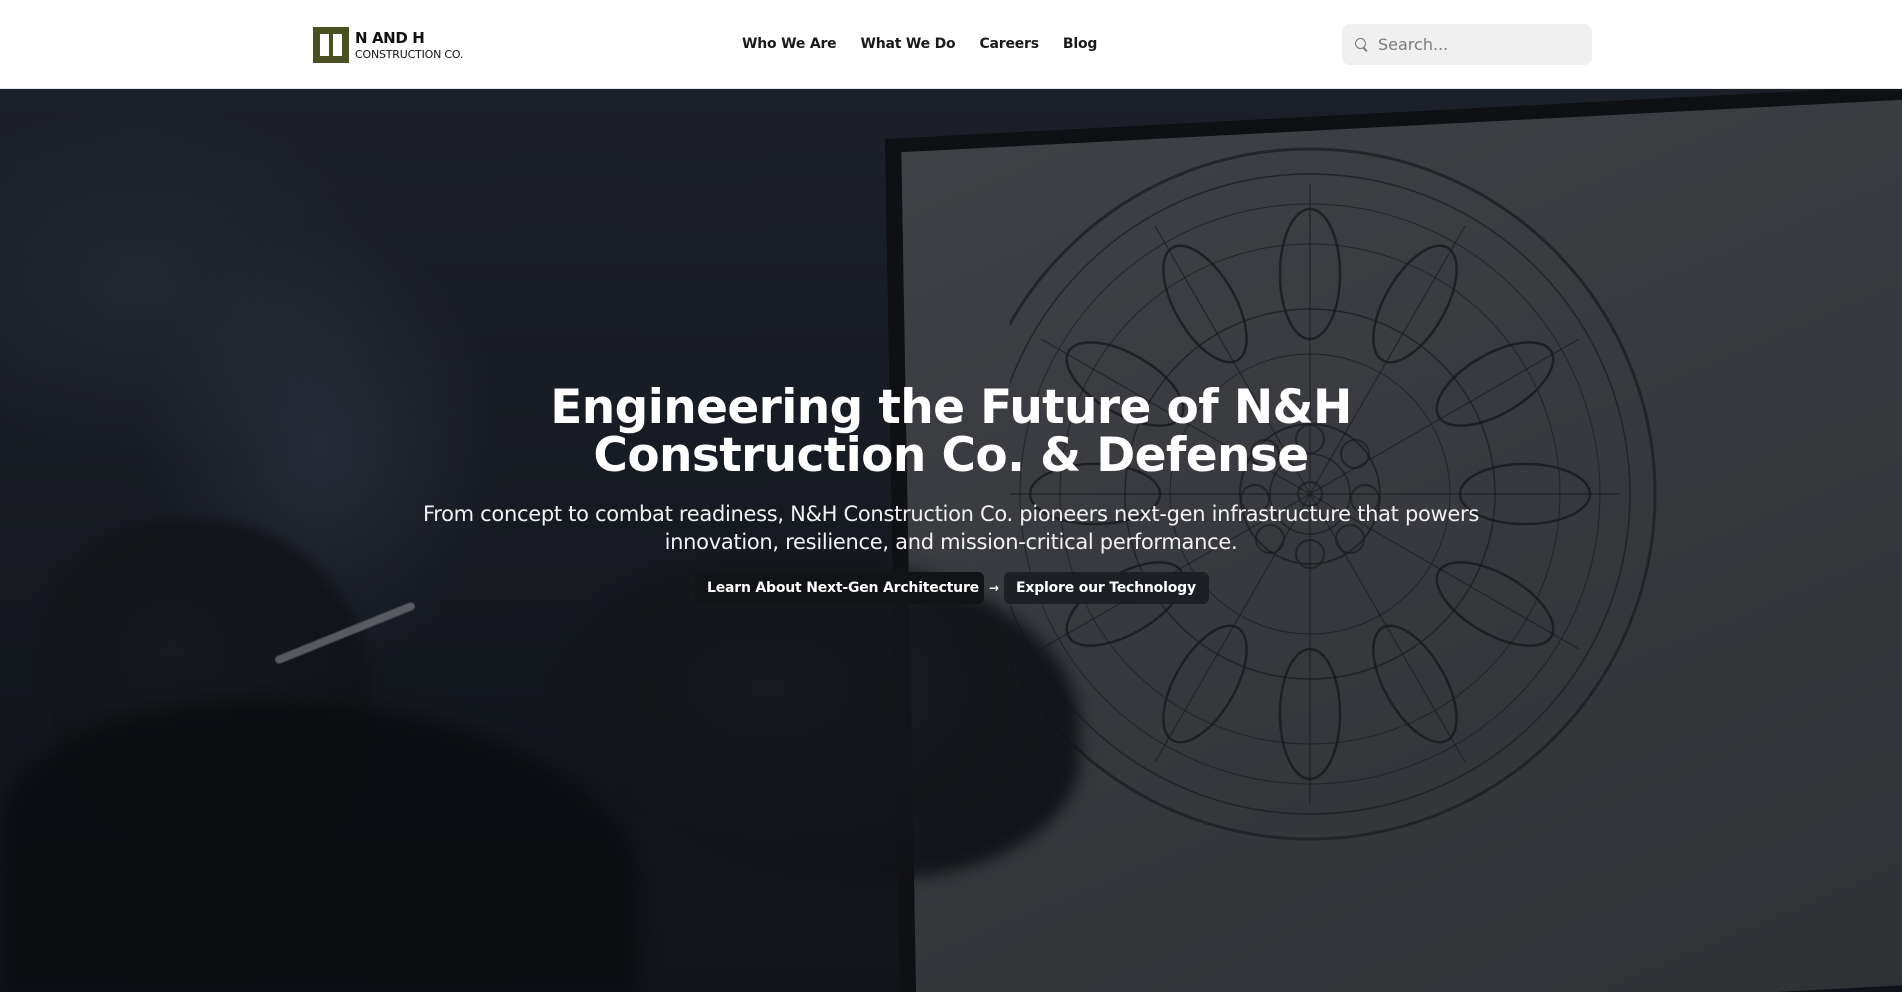 The width and height of the screenshot is (1902, 992). I want to click on main-nav: Who We Are What We Do Careers Blog, so click(919, 44).